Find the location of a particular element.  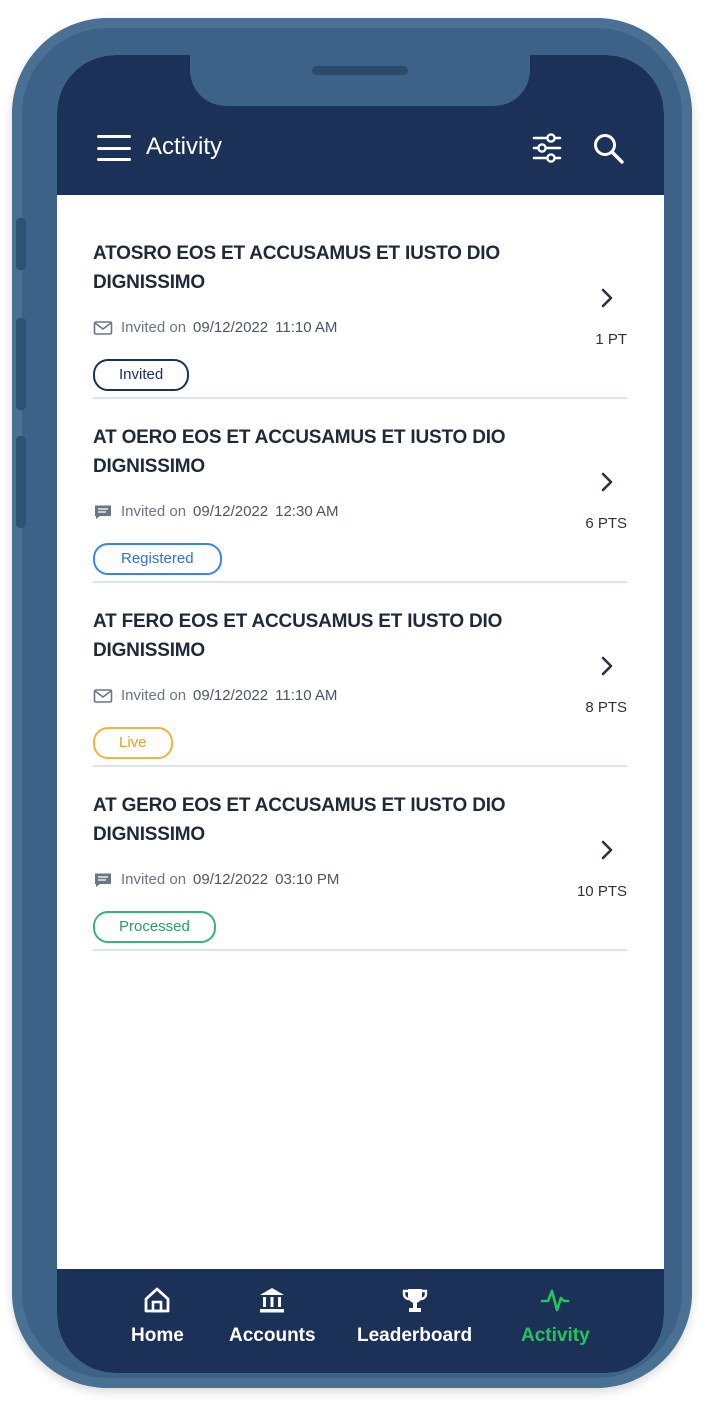

invite-info: Invited on 09/12/2022 03:10 PM is located at coordinates (216, 879).